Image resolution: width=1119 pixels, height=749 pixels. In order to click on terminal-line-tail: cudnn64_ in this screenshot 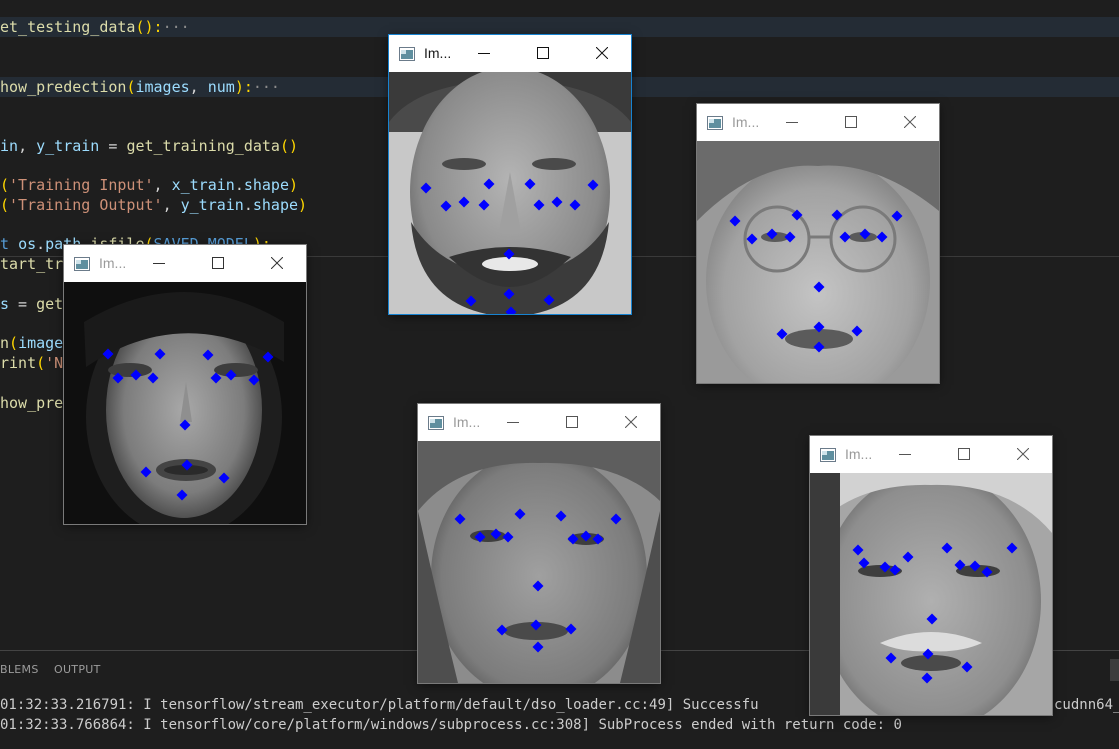, I will do `click(1086, 705)`.